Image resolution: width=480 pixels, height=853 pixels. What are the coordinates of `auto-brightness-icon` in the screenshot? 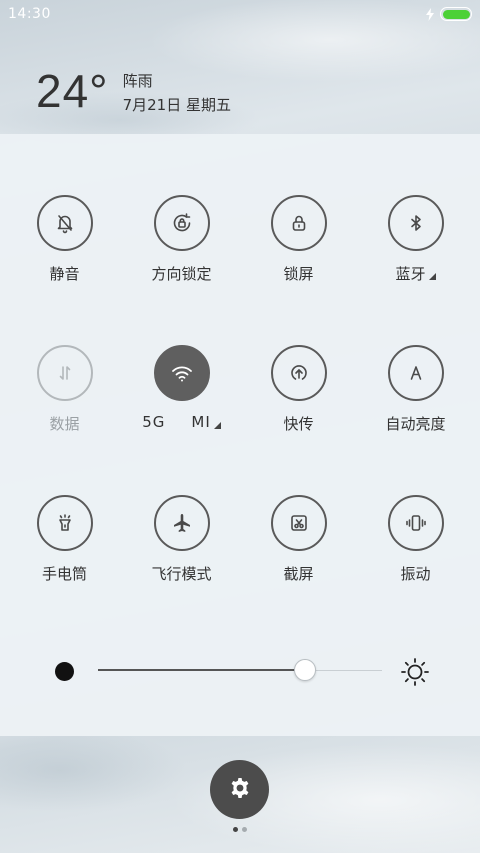 It's located at (415, 373).